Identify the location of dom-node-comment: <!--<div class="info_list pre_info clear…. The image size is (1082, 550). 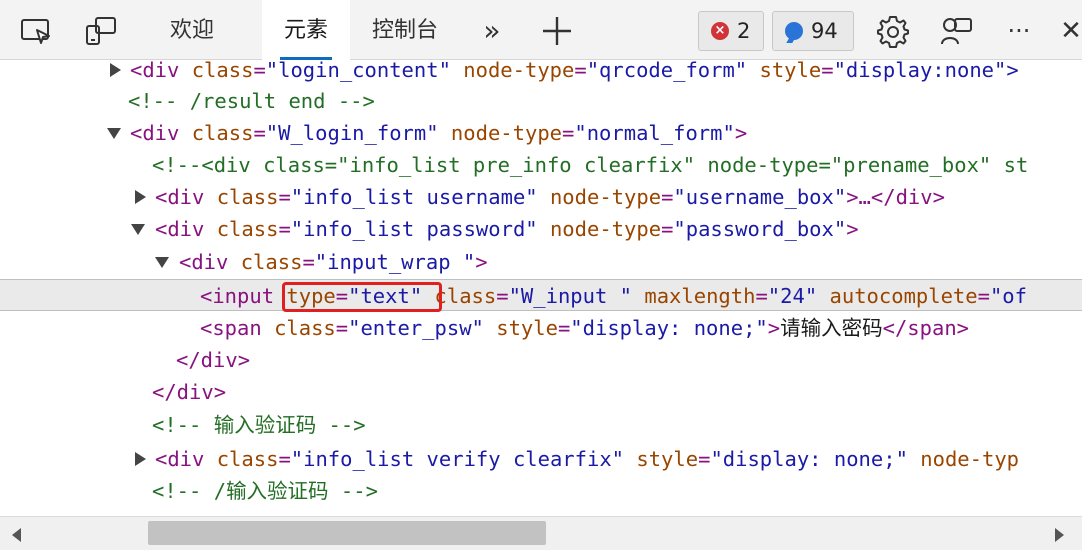
(541, 165).